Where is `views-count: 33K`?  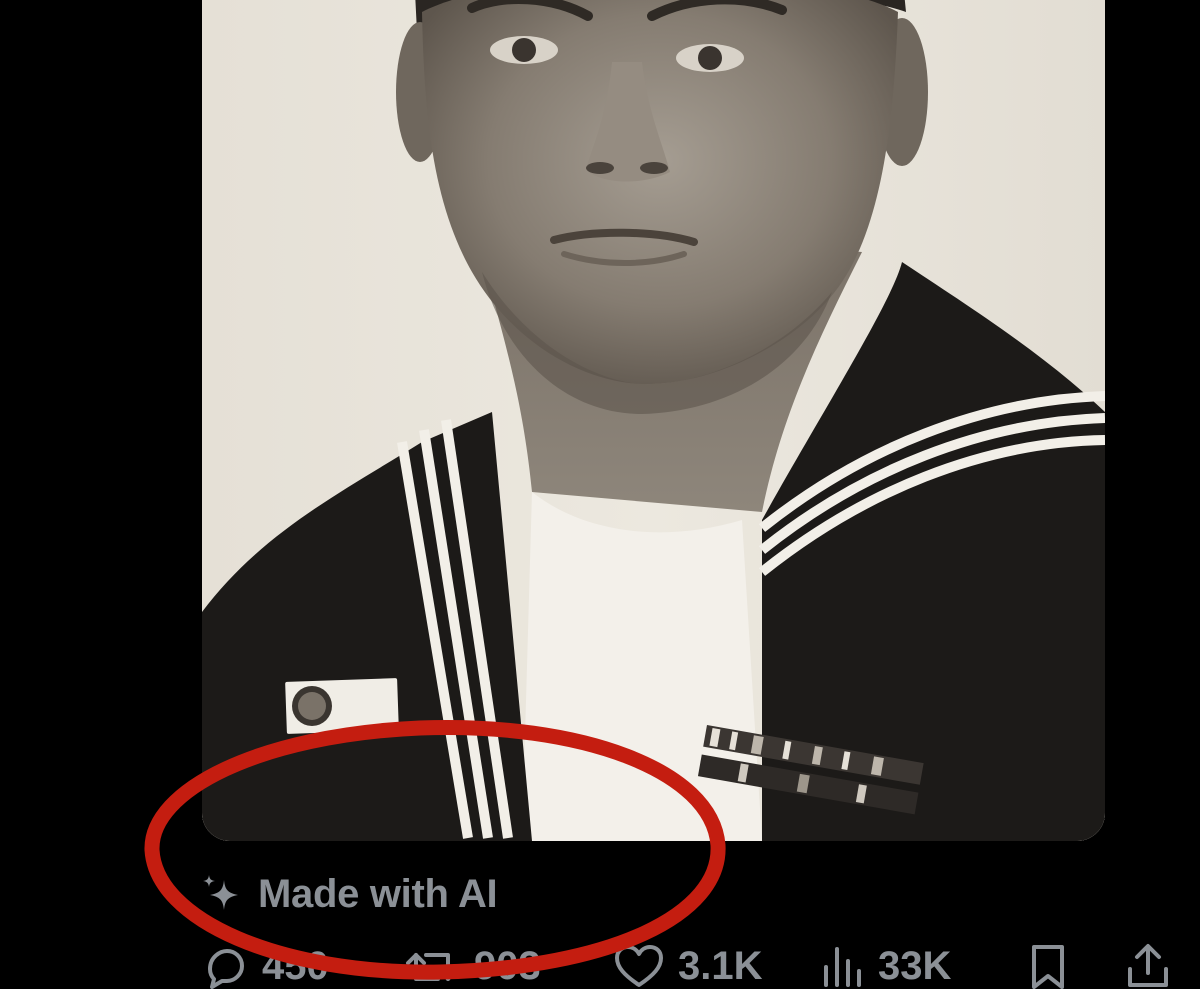
views-count: 33K is located at coordinates (915, 965).